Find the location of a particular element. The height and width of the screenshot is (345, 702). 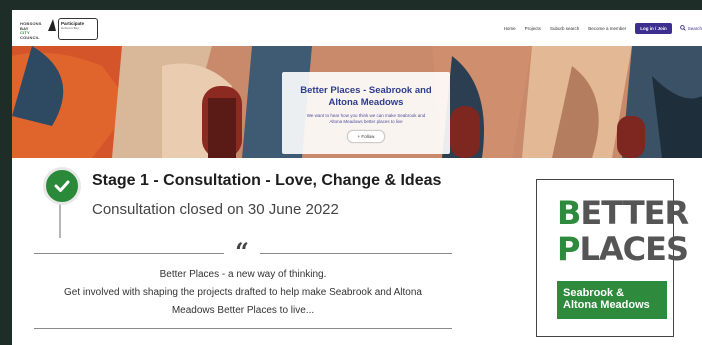

stage-status-badge is located at coordinates (62, 186).